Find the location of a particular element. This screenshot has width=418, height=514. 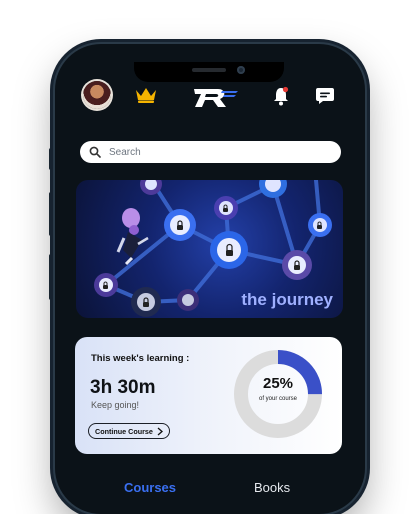

weekly-learning-label: This week's learning : is located at coordinates (140, 358).